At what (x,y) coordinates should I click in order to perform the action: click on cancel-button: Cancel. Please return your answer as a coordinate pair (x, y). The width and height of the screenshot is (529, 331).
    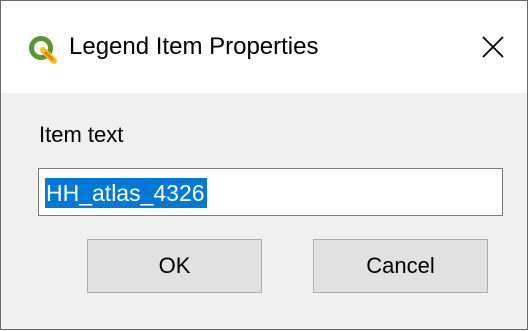
    Looking at the image, I should click on (400, 266).